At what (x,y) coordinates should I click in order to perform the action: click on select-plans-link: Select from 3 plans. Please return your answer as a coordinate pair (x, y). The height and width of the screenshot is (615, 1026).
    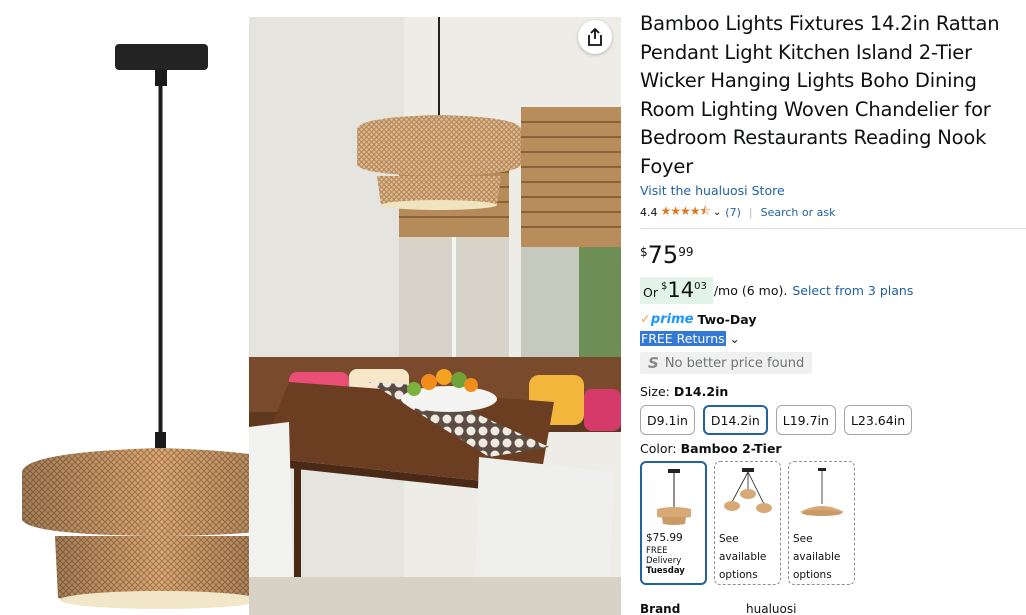
    Looking at the image, I should click on (852, 290).